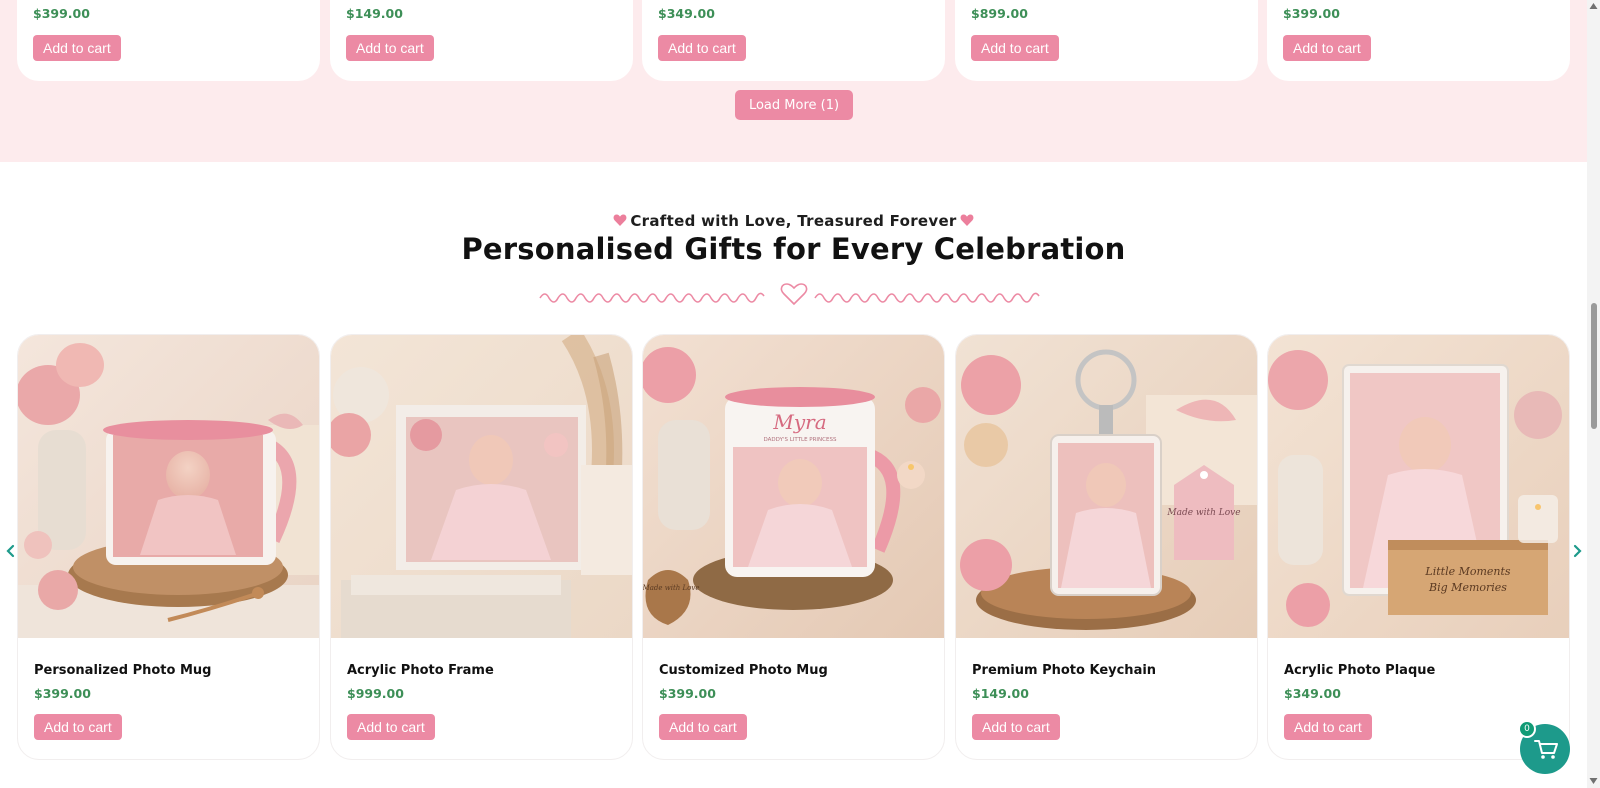 The image size is (1600, 788). What do you see at coordinates (794, 105) in the screenshot?
I see `load-more-button: Load More (1)` at bounding box center [794, 105].